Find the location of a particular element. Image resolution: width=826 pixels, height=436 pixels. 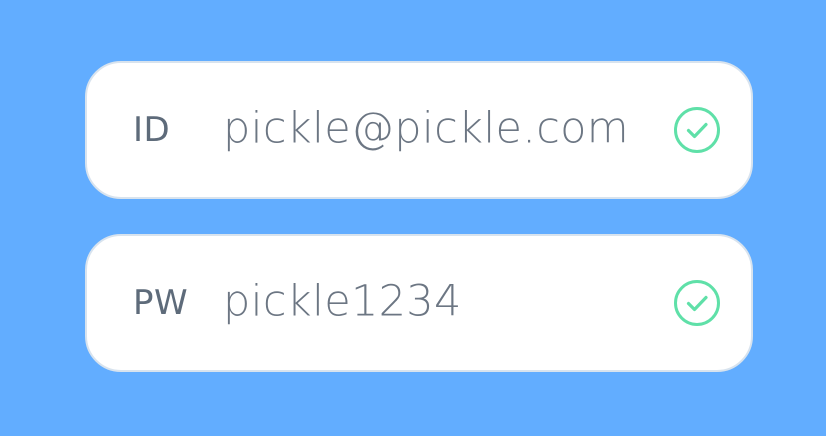

id-label: ID is located at coordinates (152, 130).